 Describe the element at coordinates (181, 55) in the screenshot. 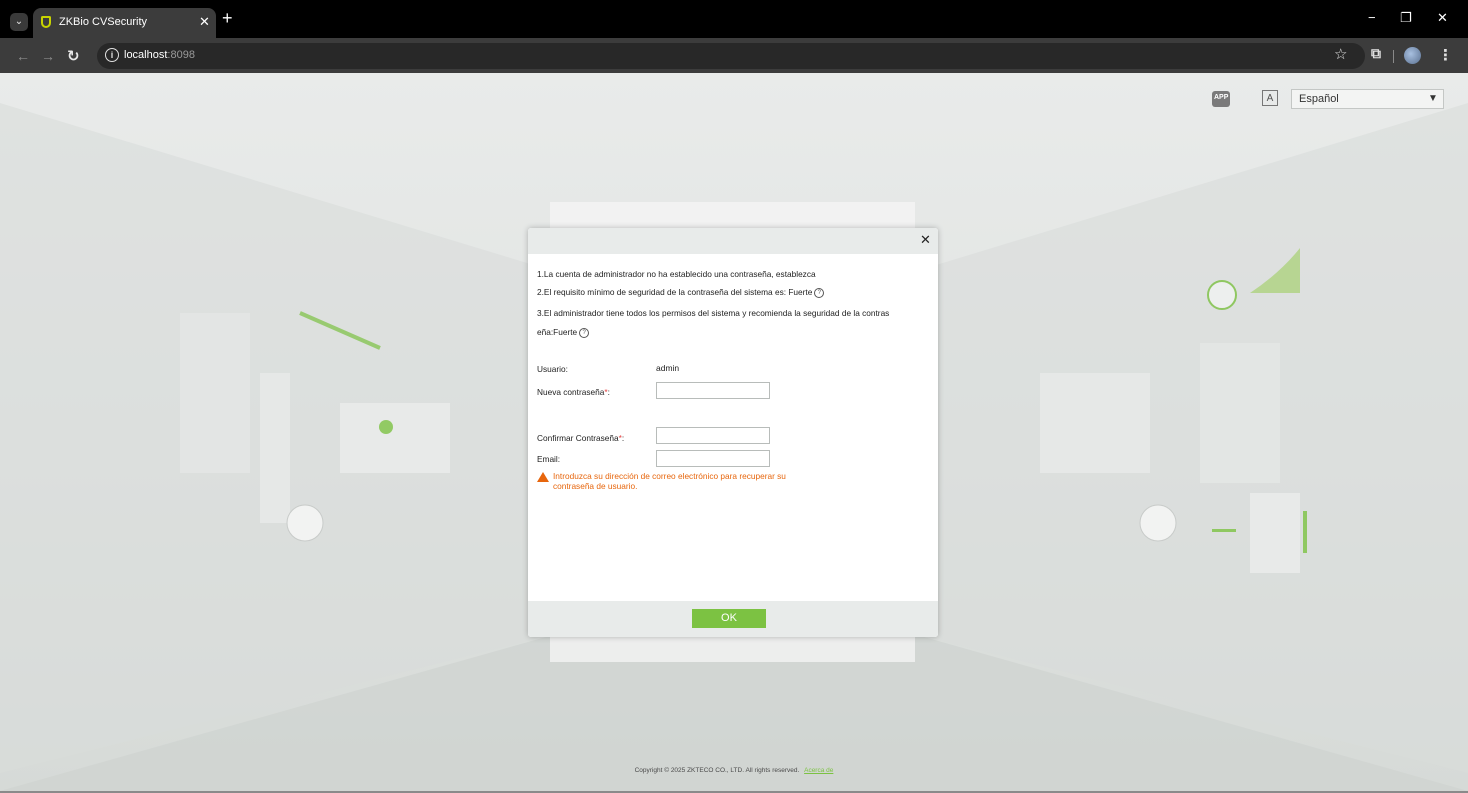

I see `url-port: :8098` at that location.